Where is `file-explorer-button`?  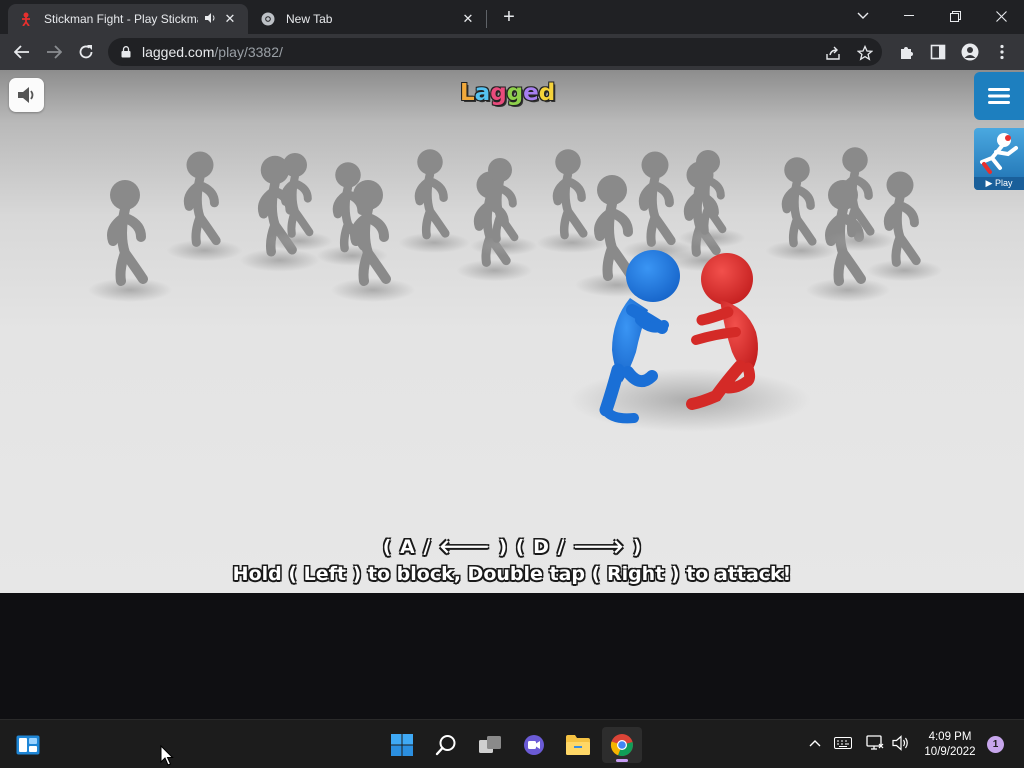 file-explorer-button is located at coordinates (578, 745).